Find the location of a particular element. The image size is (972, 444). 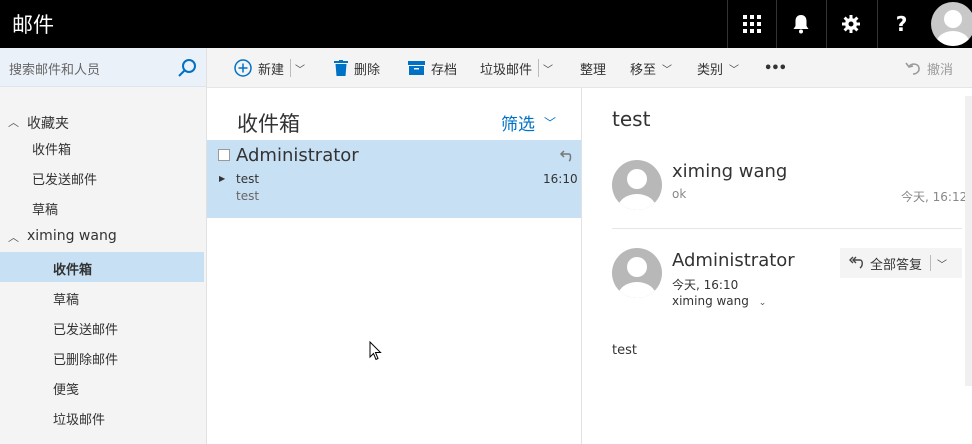

move-to-button: 移至 ﹀ is located at coordinates (651, 68).